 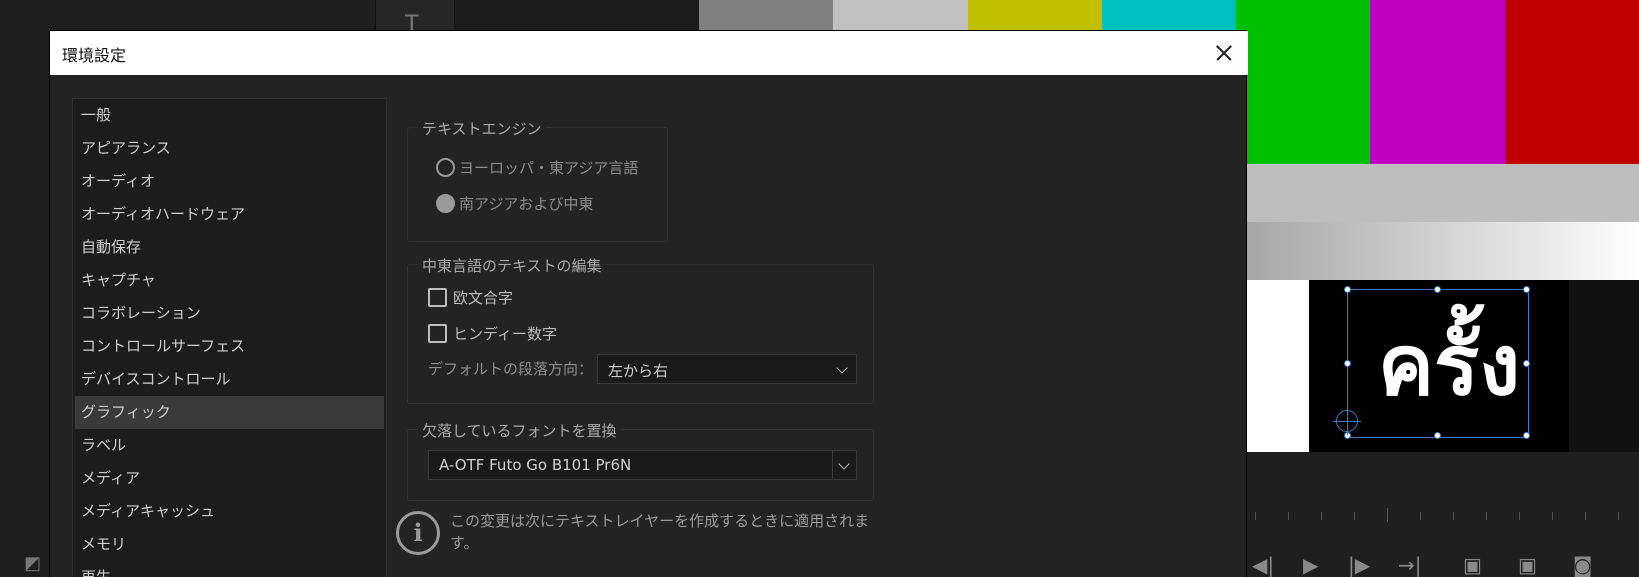 What do you see at coordinates (1347, 421) in the screenshot?
I see `anchor-point-icon` at bounding box center [1347, 421].